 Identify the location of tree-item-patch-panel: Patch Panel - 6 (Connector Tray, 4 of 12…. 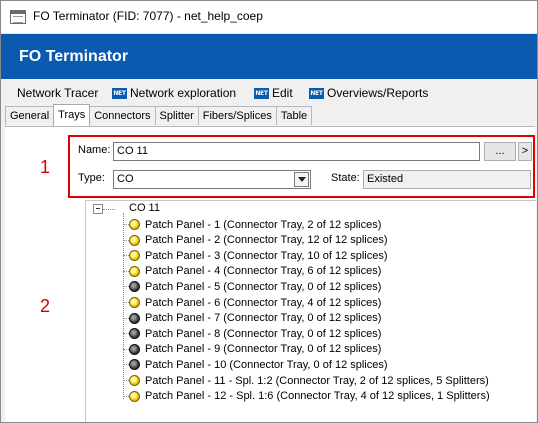
(252, 302).